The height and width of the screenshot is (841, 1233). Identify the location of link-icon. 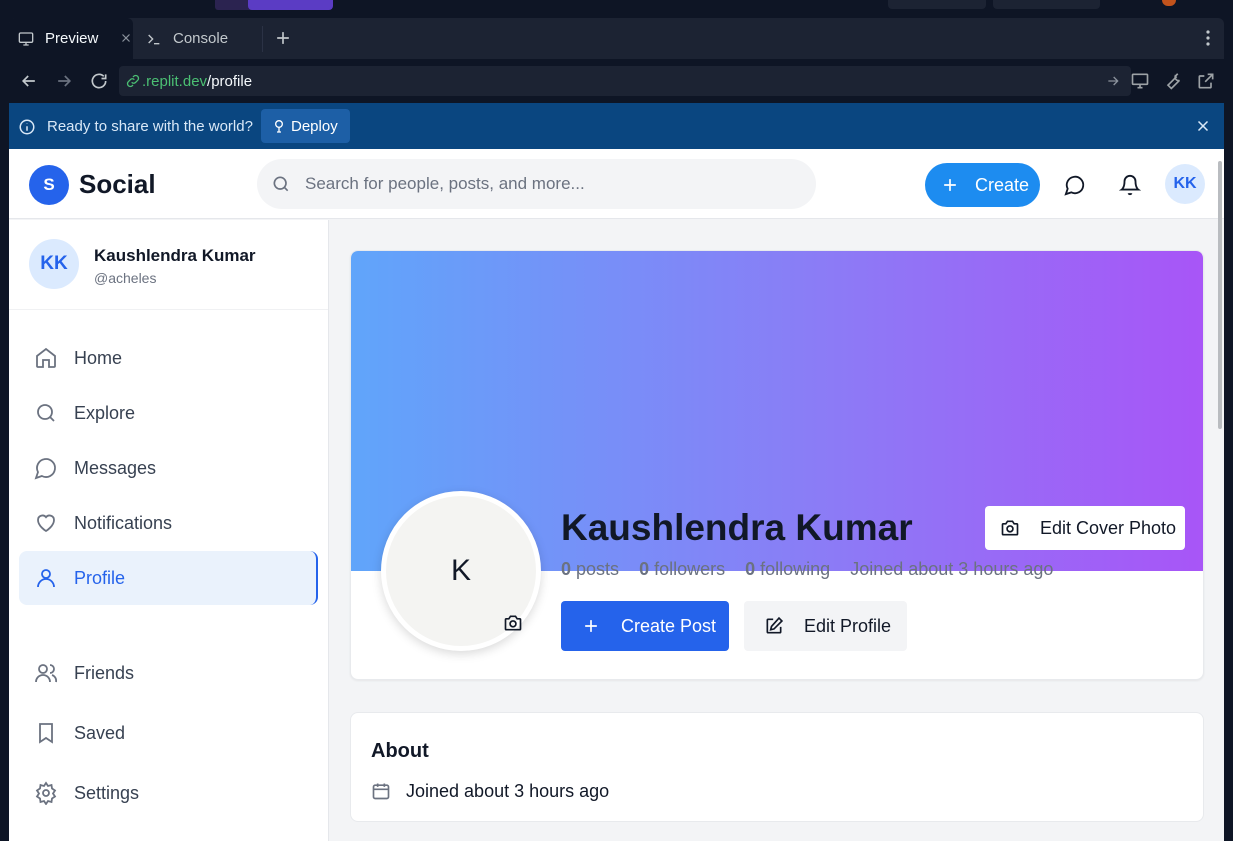
(133, 81).